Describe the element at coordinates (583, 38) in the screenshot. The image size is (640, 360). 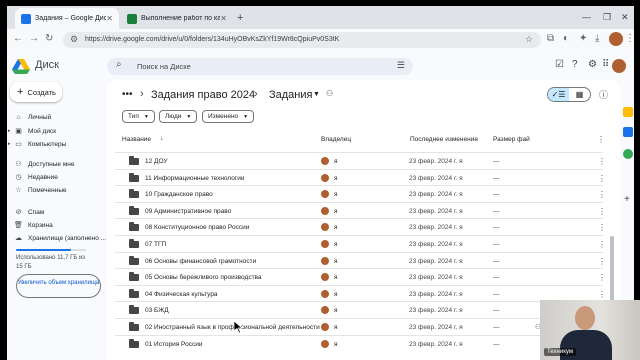
I see `puzzle-icon: ✦` at that location.